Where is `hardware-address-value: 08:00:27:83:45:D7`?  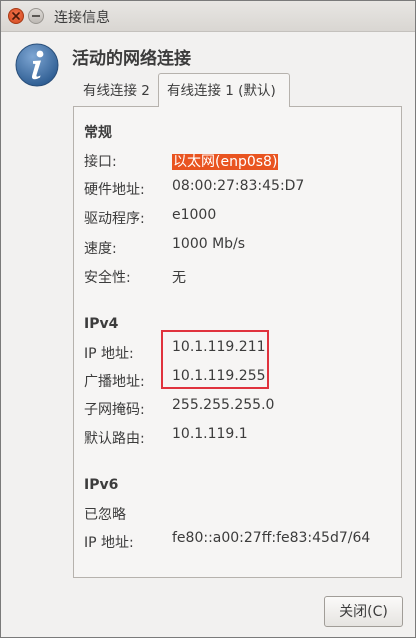
hardware-address-value: 08:00:27:83:45:D7 is located at coordinates (238, 186).